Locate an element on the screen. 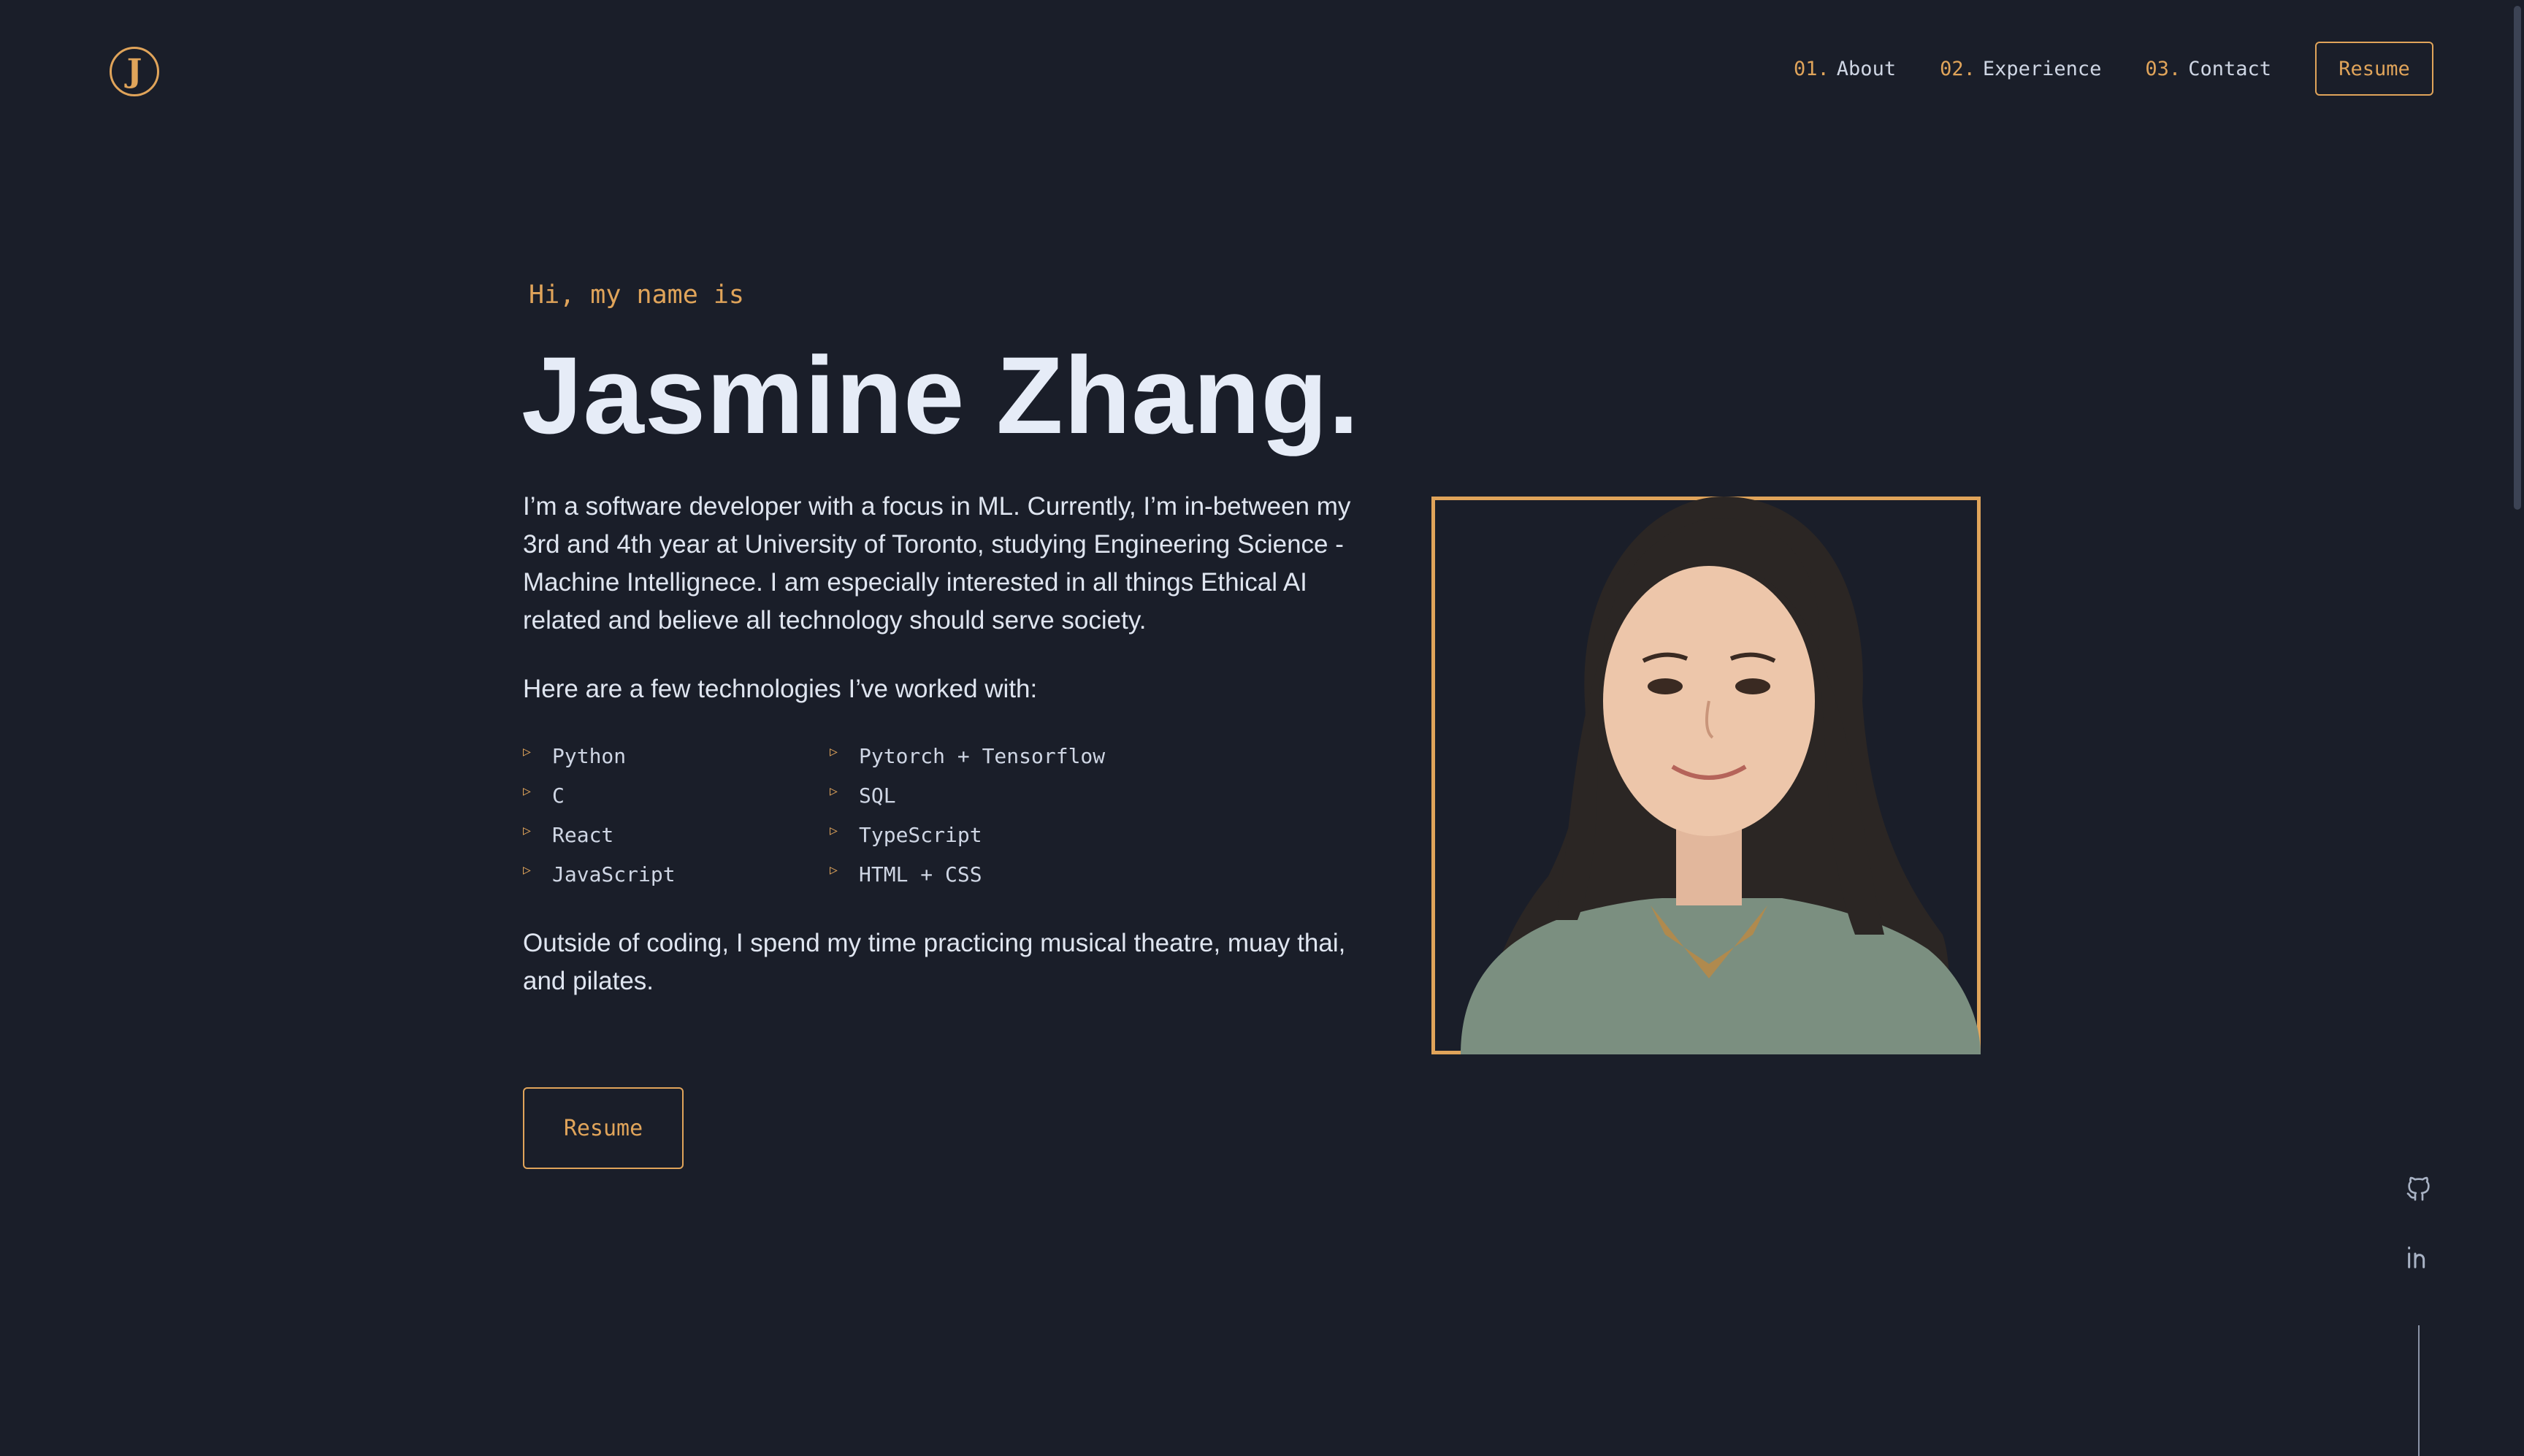 The image size is (2524, 1456). nav-item-contact: 03. Contact is located at coordinates (2208, 69).